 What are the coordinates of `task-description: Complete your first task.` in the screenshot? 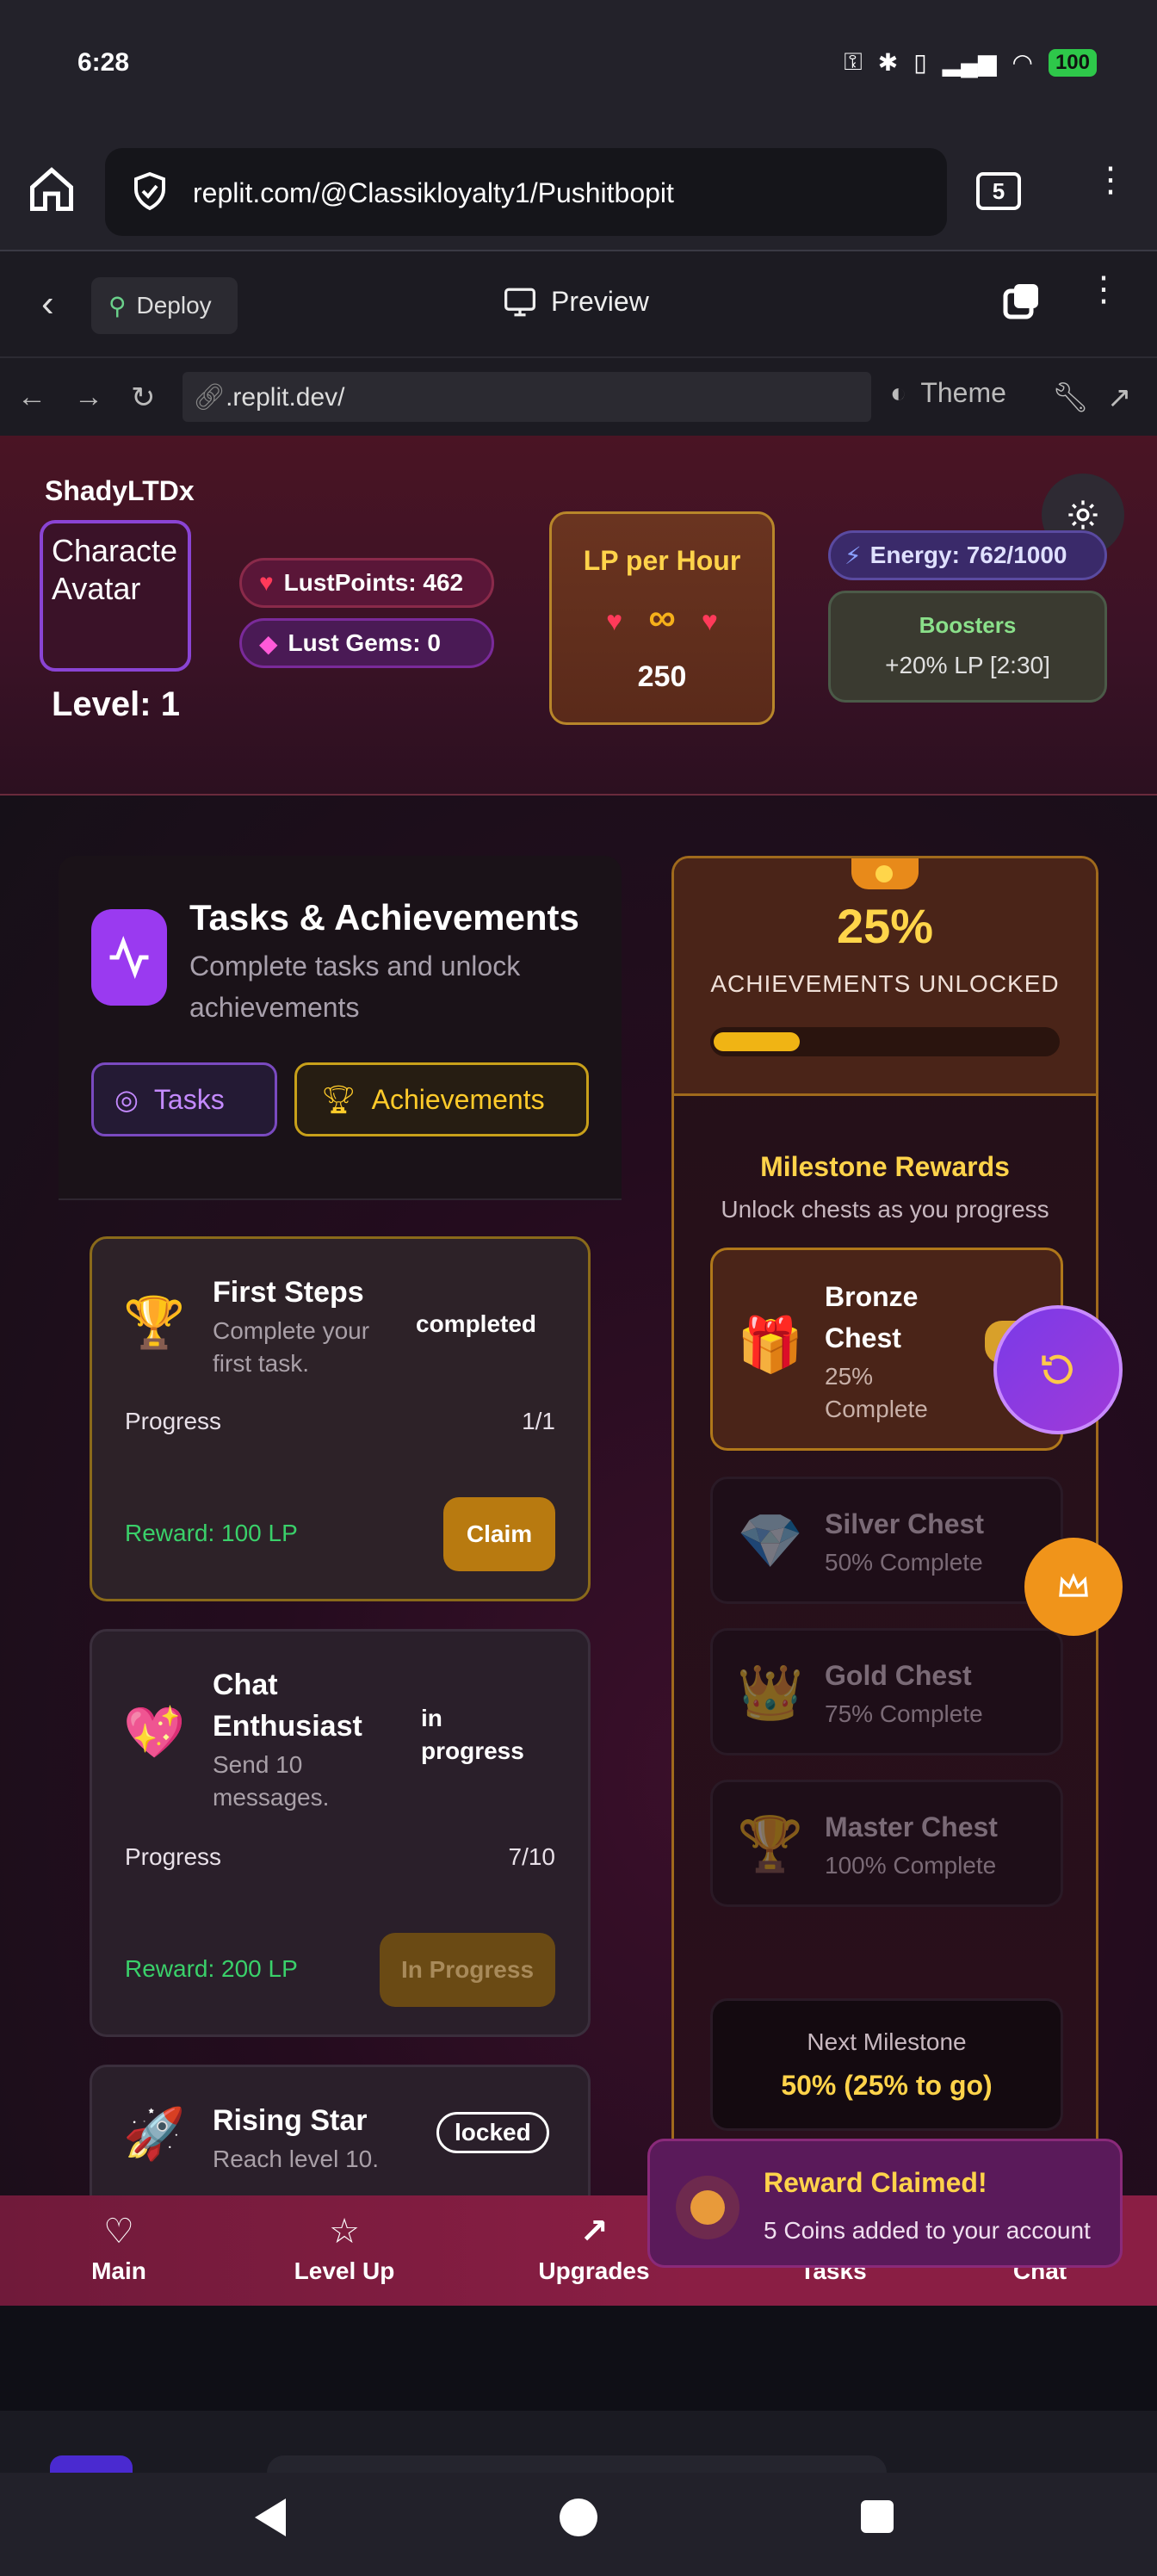 It's located at (292, 1347).